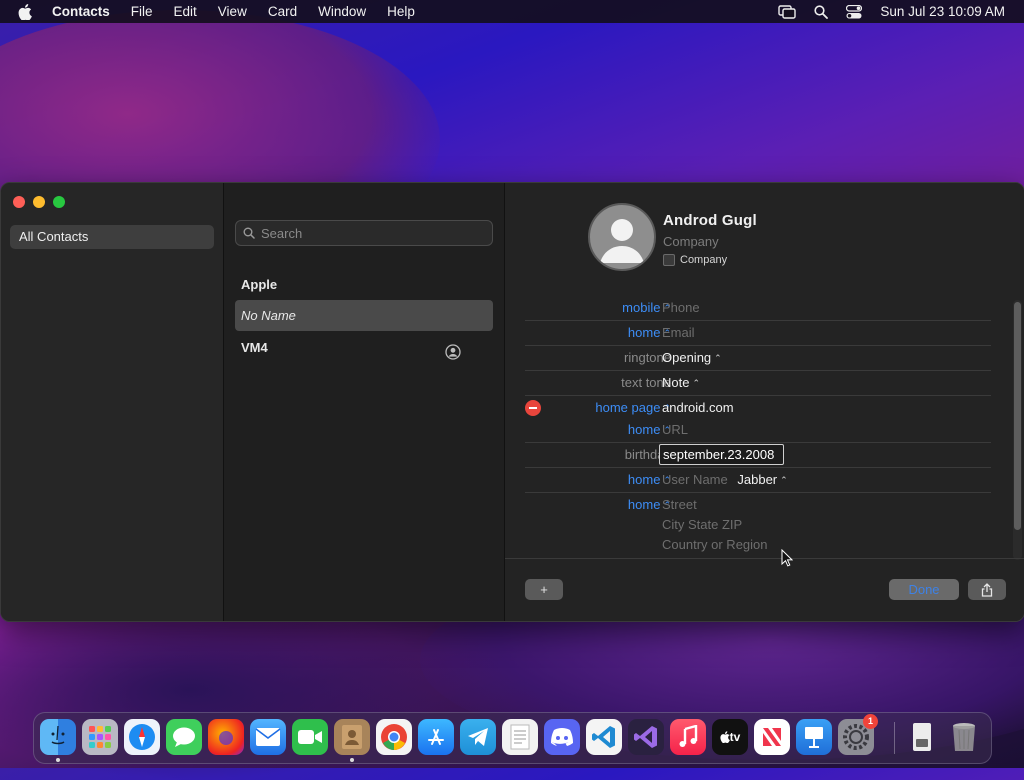 This screenshot has width=1024, height=780. Describe the element at coordinates (725, 737) in the screenshot. I see `tv-apple-glyph-icon` at that location.